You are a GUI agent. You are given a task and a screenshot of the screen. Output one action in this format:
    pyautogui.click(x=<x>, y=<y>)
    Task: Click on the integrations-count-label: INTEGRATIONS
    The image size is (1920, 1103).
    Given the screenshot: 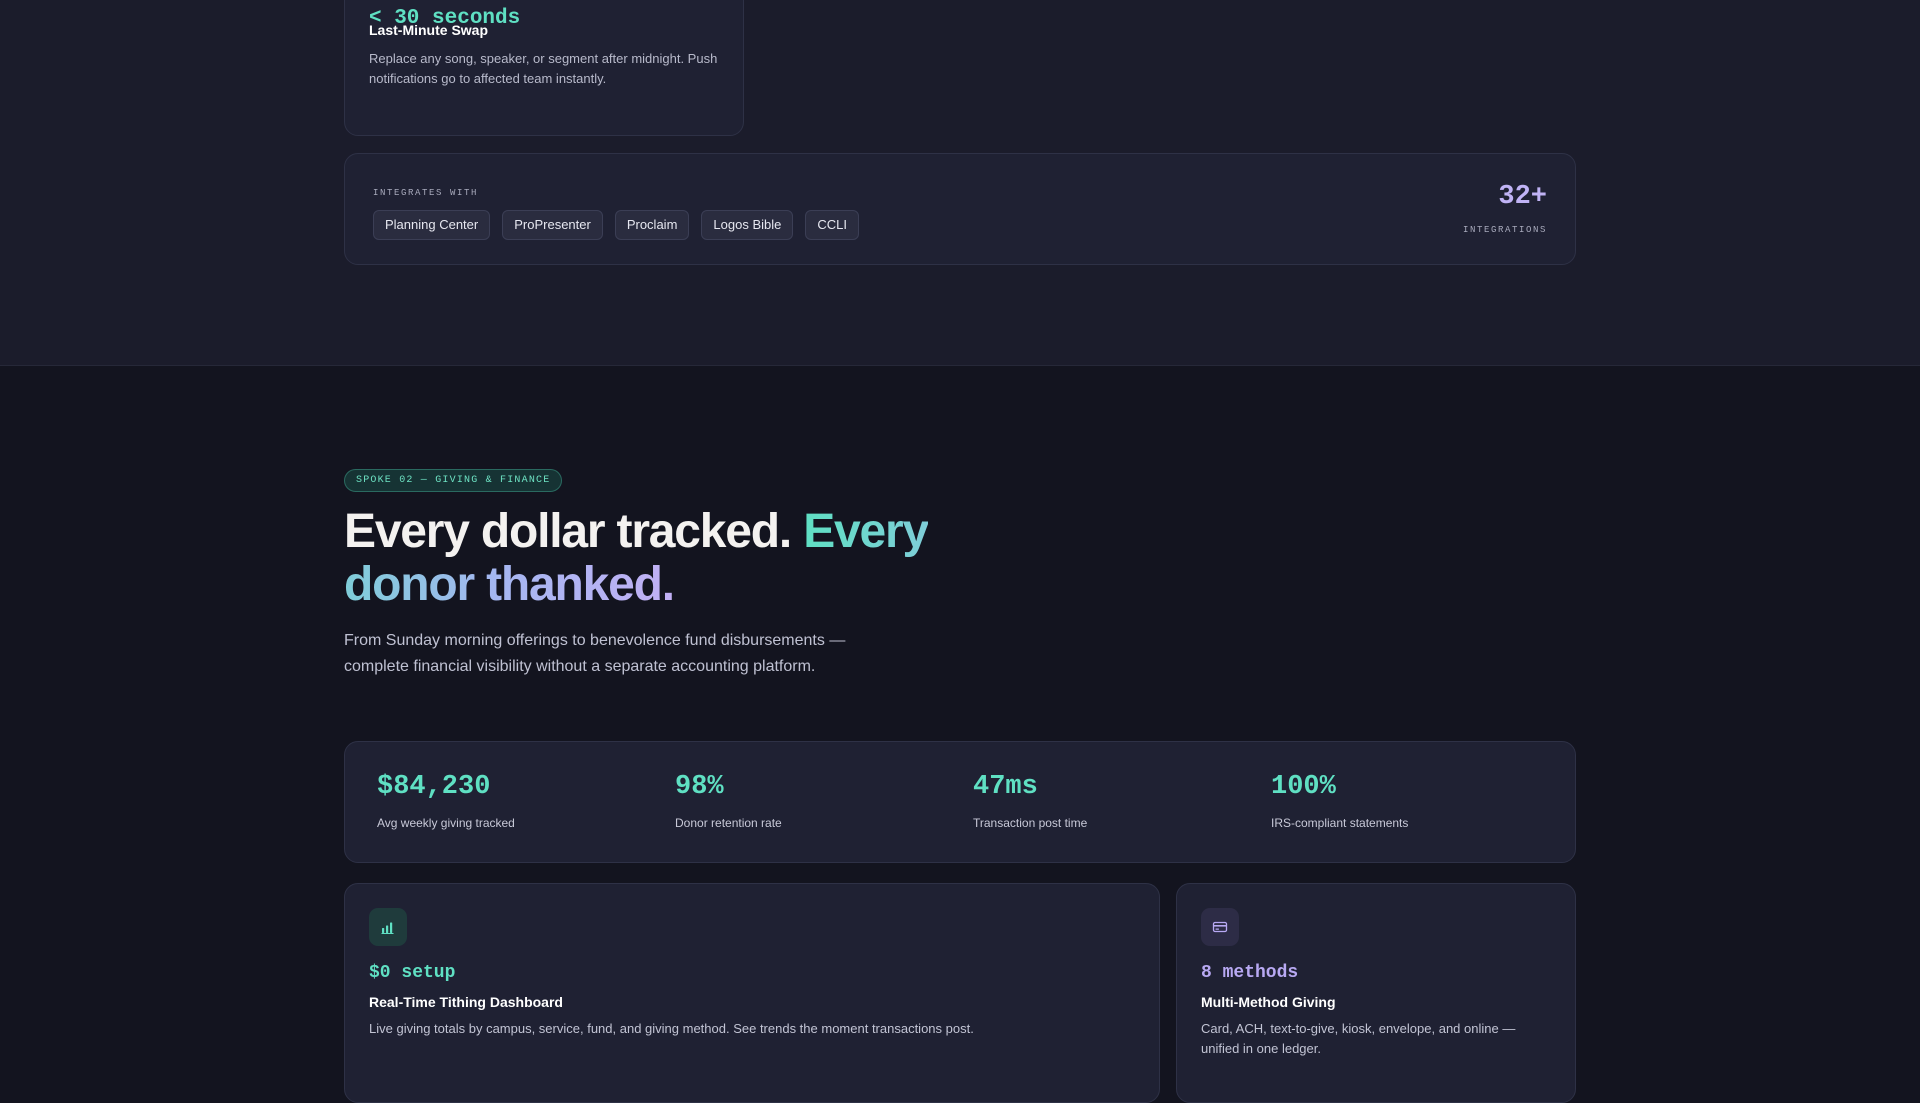 What is the action you would take?
    pyautogui.click(x=1504, y=230)
    